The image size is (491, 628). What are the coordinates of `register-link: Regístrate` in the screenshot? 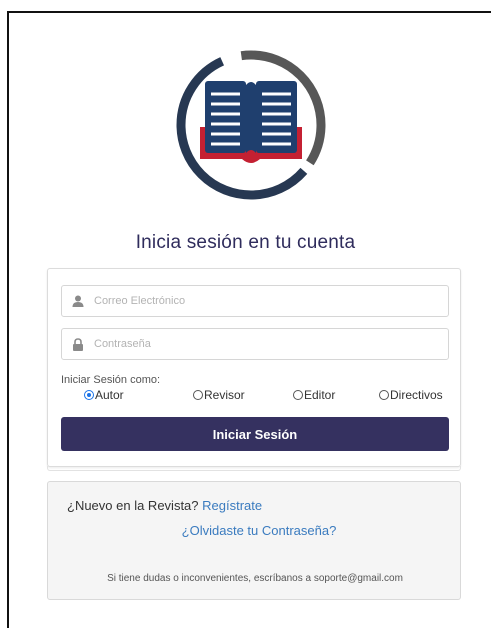 It's located at (232, 505).